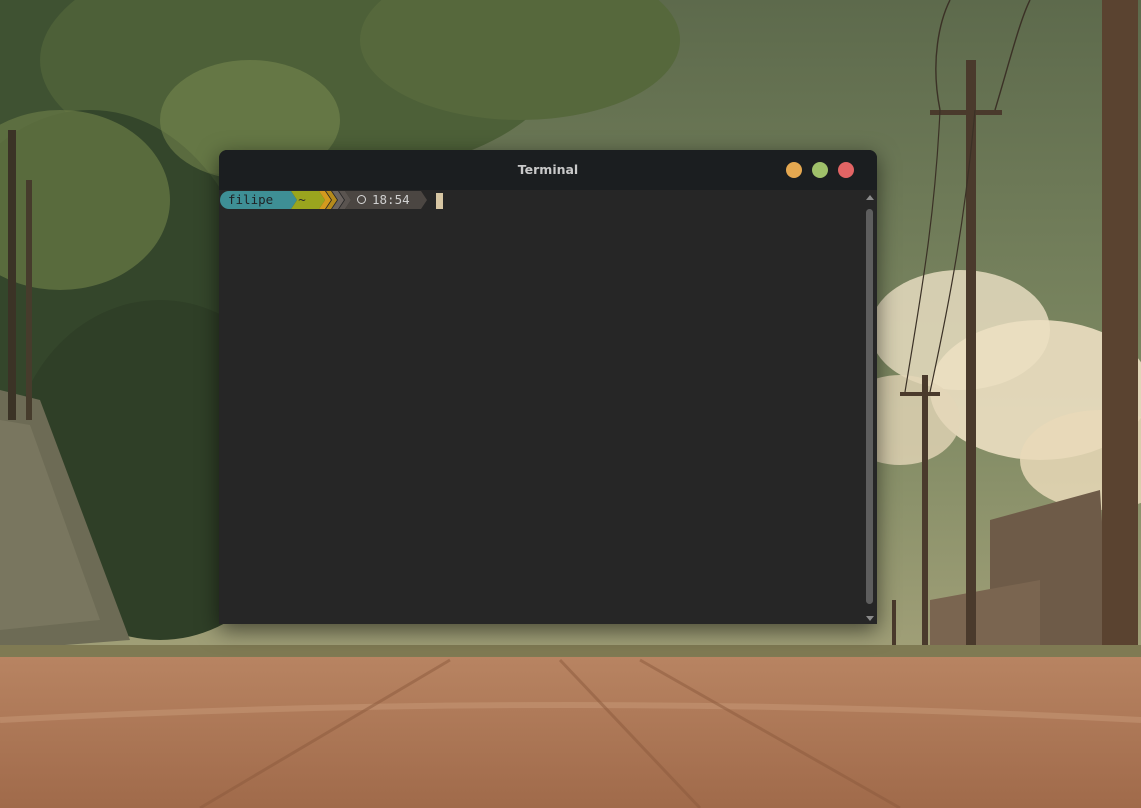 The width and height of the screenshot is (1141, 808). What do you see at coordinates (870, 618) in the screenshot?
I see `scroll-down-arrow-icon` at bounding box center [870, 618].